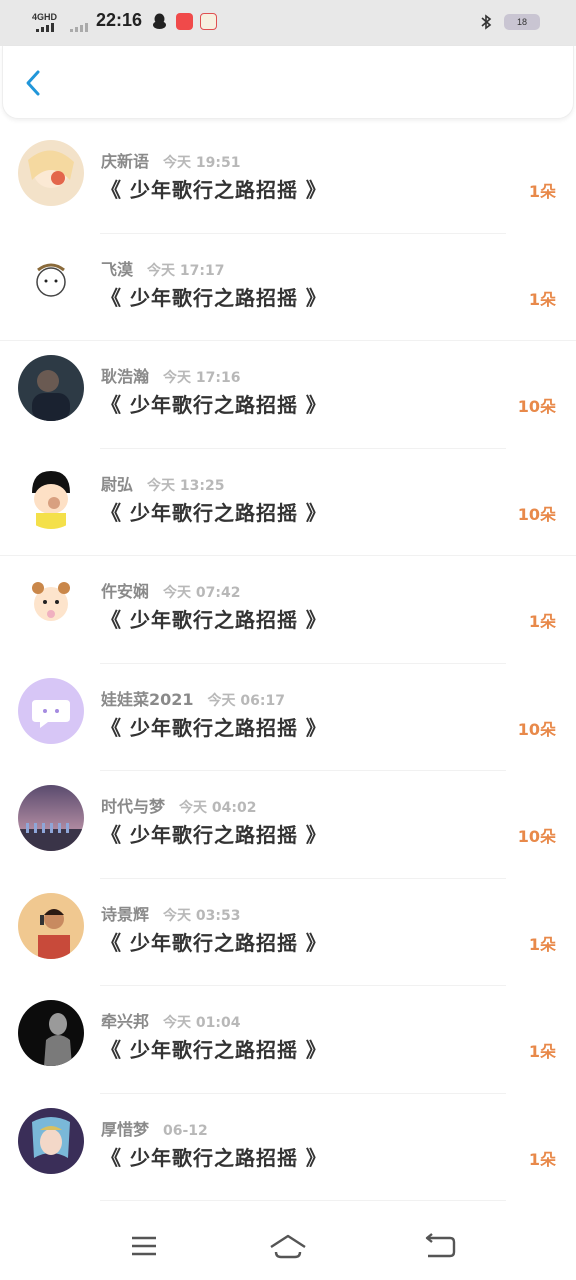 Image resolution: width=576 pixels, height=1280 pixels. I want to click on list-item: 仵安娴 今天 07:42 《 少年歌行之路招摇 》 1朵, so click(288, 610).